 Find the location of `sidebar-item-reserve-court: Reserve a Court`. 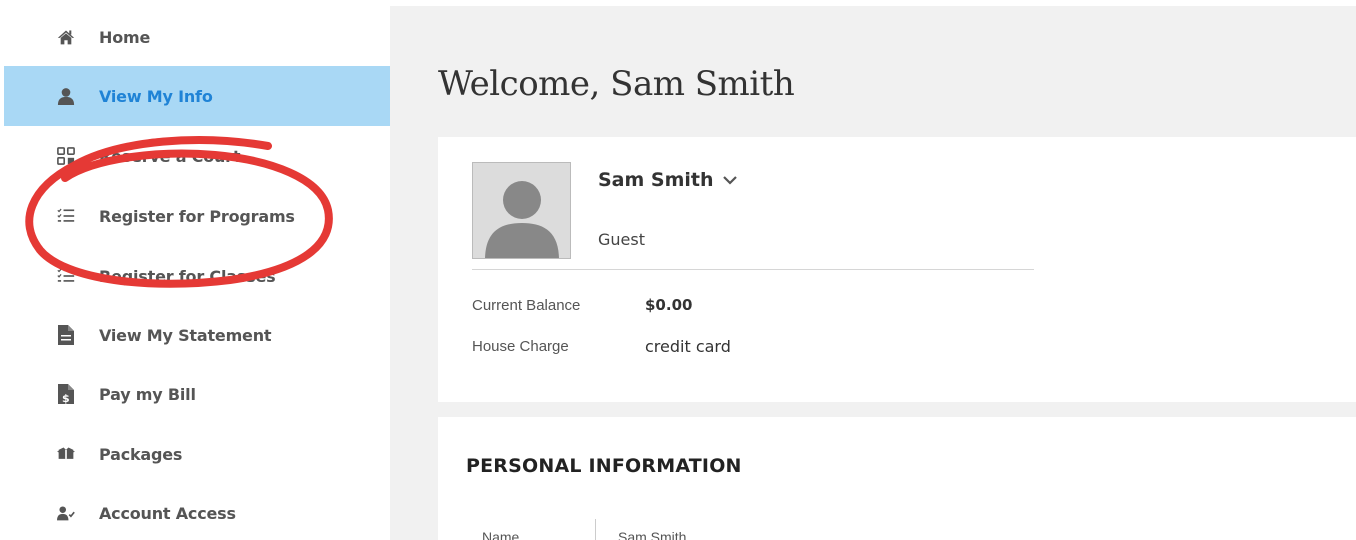

sidebar-item-reserve-court: Reserve a Court is located at coordinates (197, 156).